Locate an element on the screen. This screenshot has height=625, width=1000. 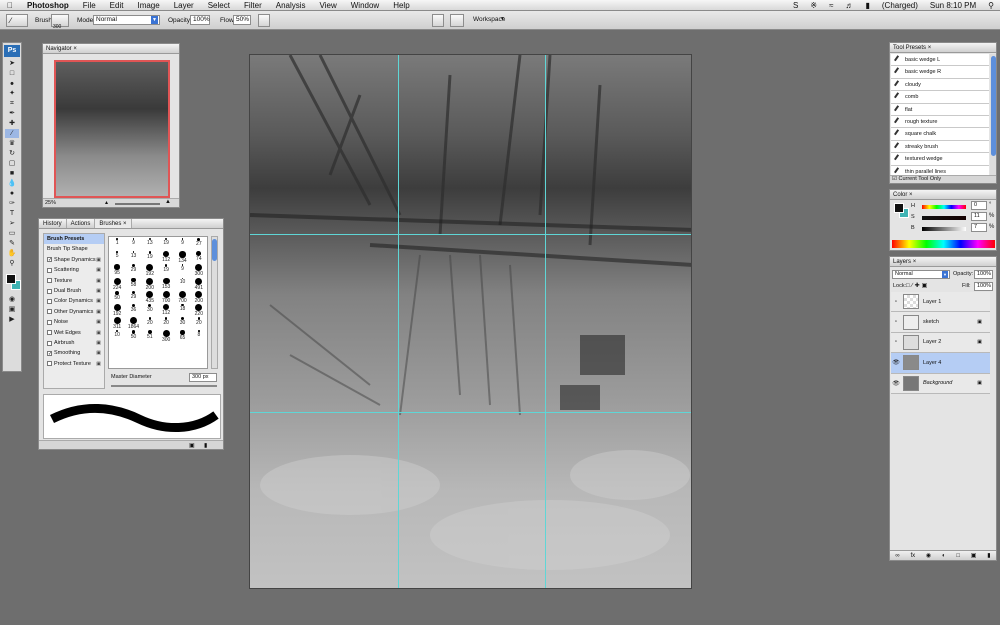
tool-preset-item: square chalk is located at coordinates (940, 134).